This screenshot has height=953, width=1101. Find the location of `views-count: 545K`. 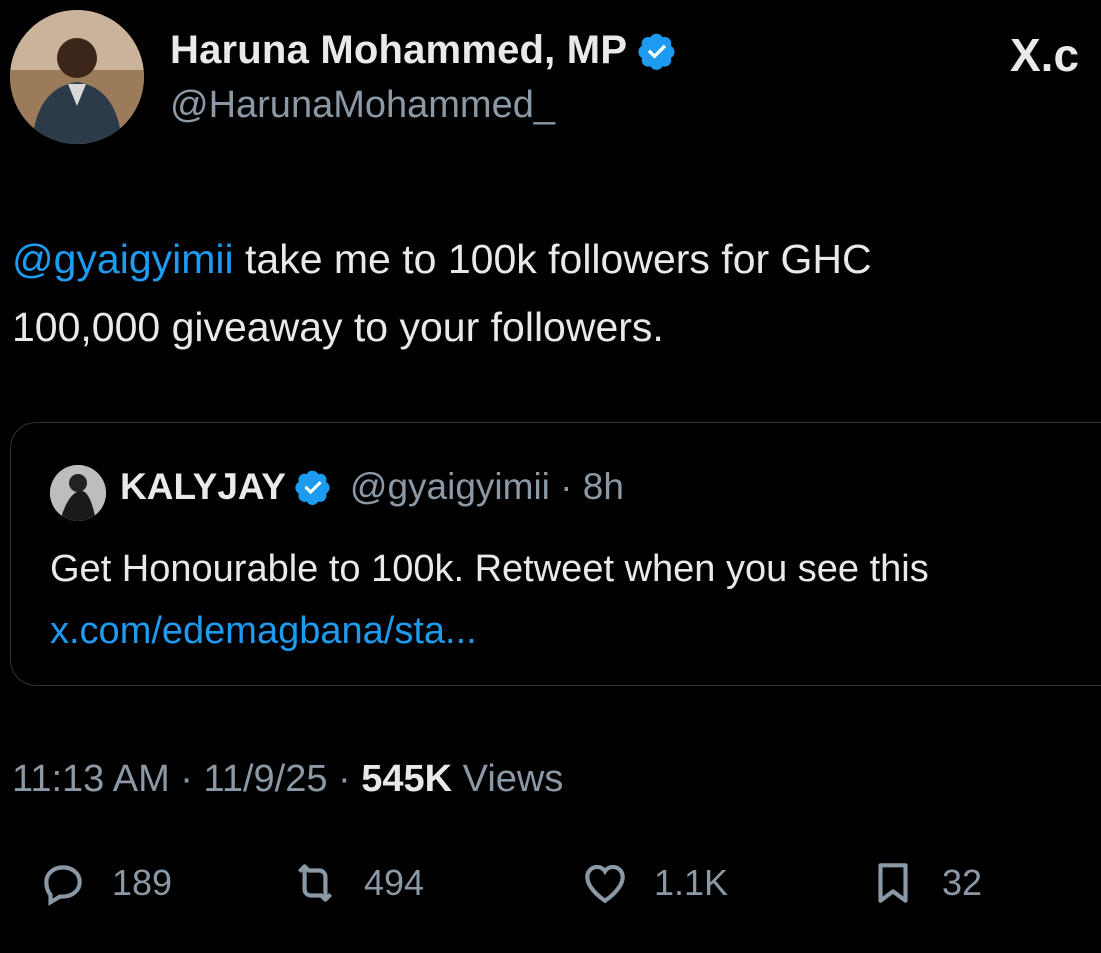

views-count: 545K is located at coordinates (407, 779).